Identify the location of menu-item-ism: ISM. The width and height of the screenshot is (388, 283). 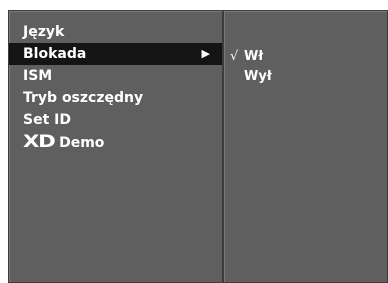
(115, 76).